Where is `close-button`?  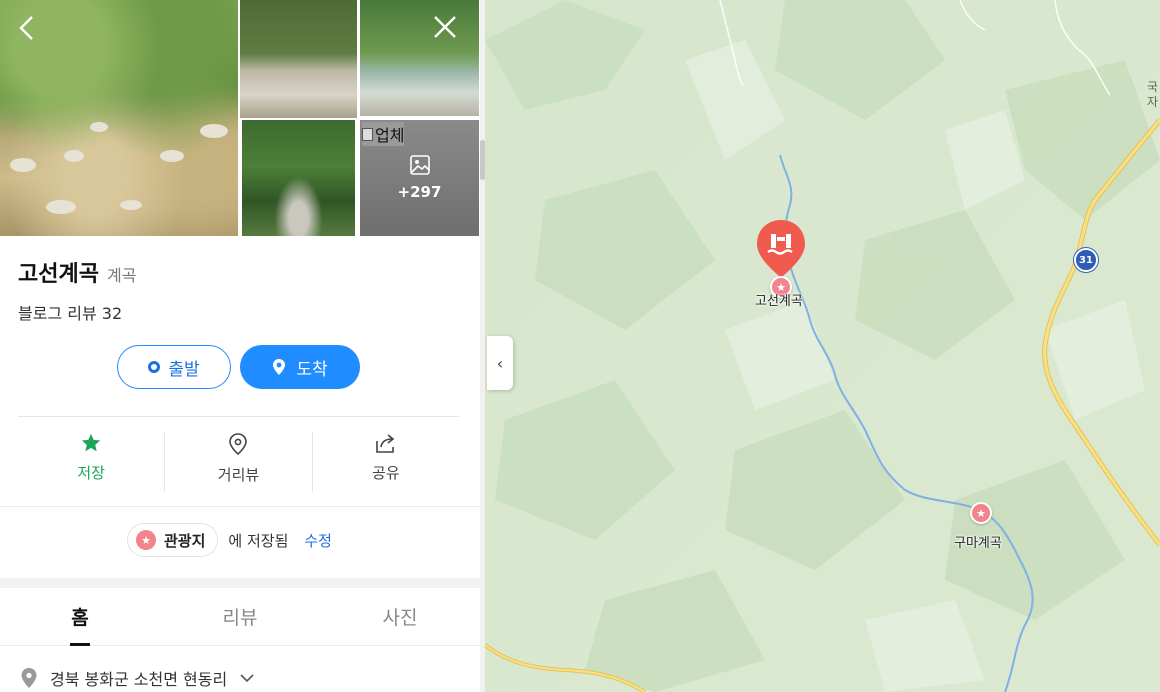
close-button is located at coordinates (445, 29).